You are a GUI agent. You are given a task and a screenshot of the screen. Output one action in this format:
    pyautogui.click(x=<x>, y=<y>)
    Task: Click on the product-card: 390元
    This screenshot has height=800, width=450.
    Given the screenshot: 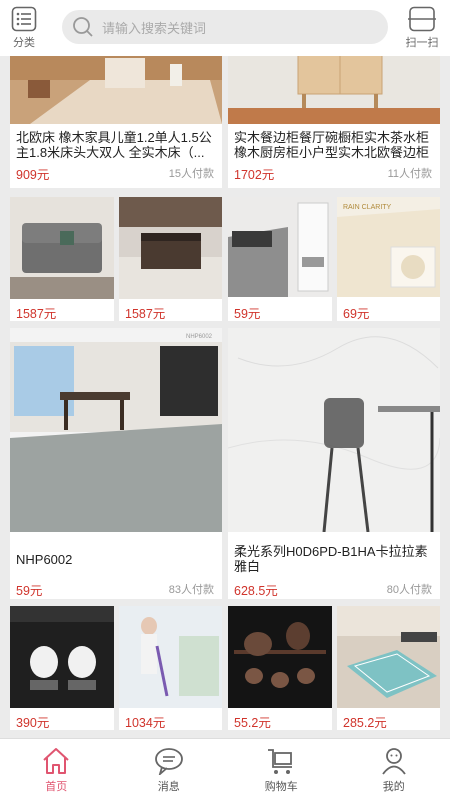 What is the action you would take?
    pyautogui.click(x=62, y=668)
    